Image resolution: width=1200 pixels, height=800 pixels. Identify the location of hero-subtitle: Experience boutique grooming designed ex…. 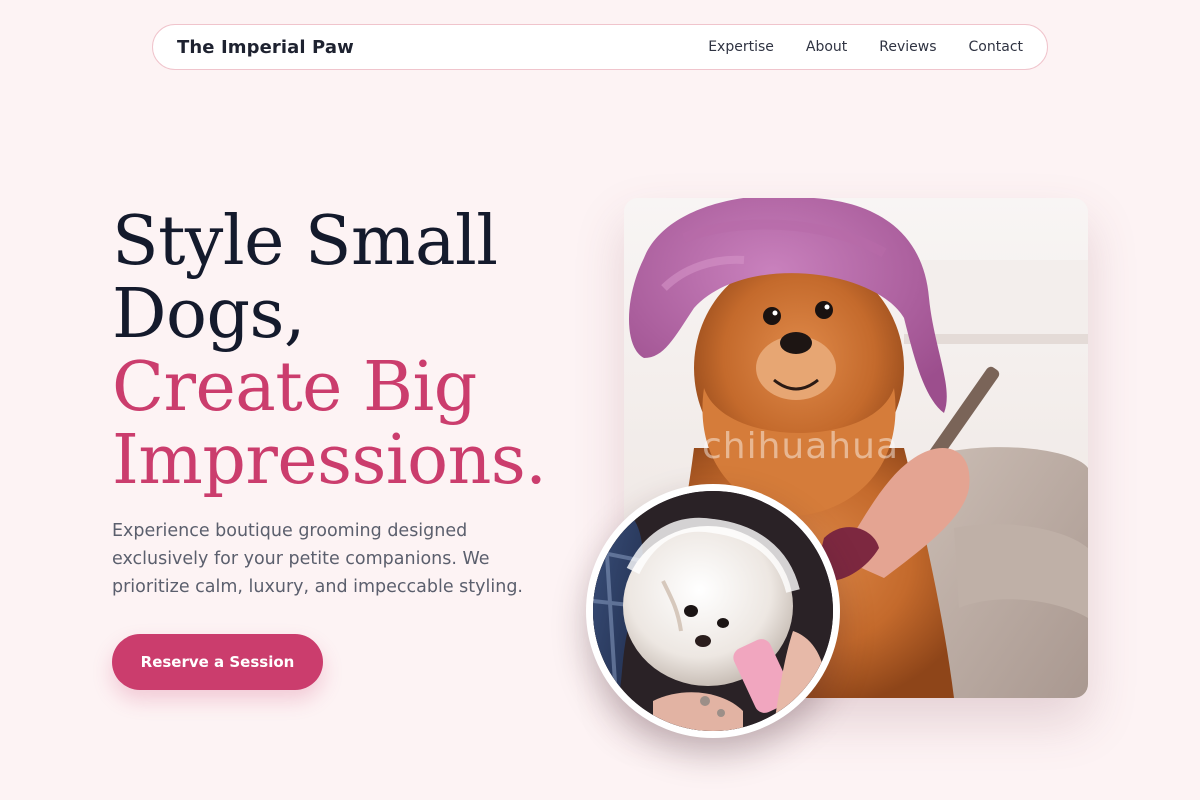
(317, 559).